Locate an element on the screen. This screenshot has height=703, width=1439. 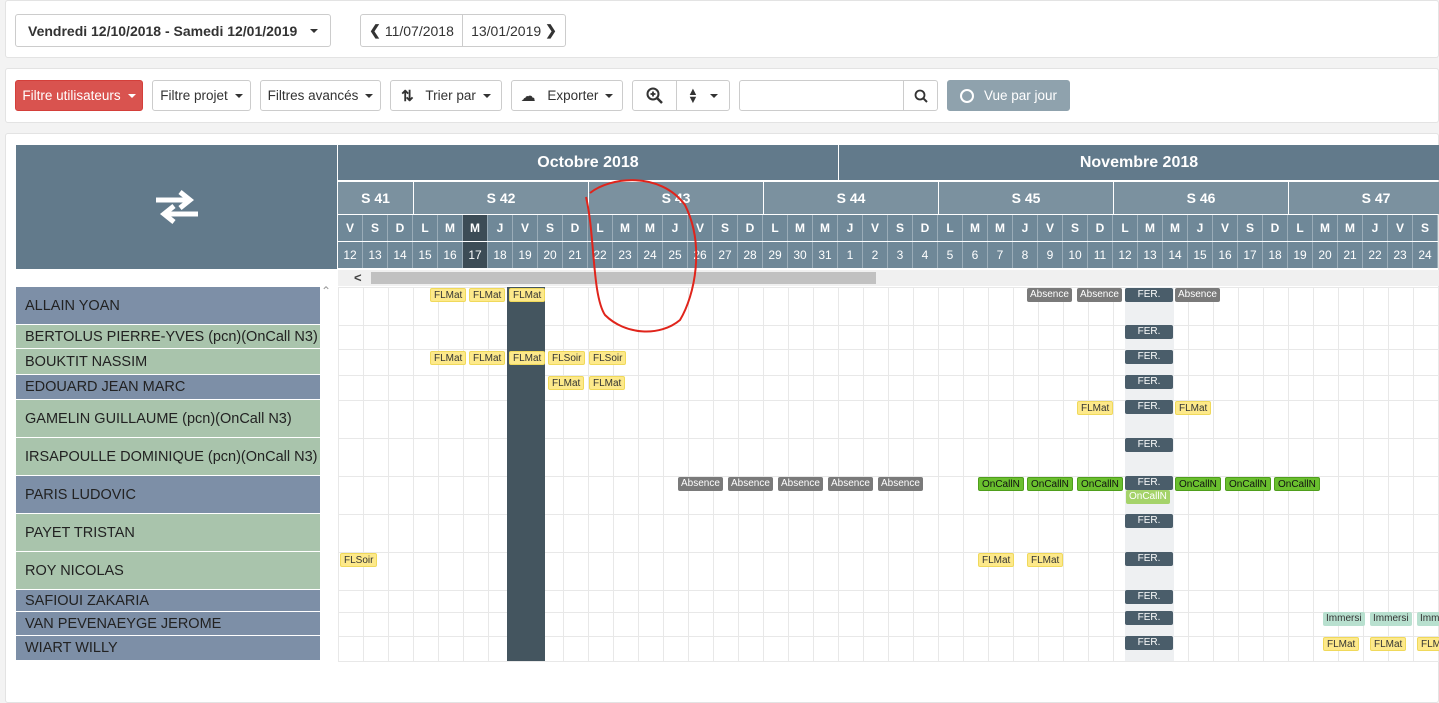
export-button: ☁ Exporter is located at coordinates (567, 95).